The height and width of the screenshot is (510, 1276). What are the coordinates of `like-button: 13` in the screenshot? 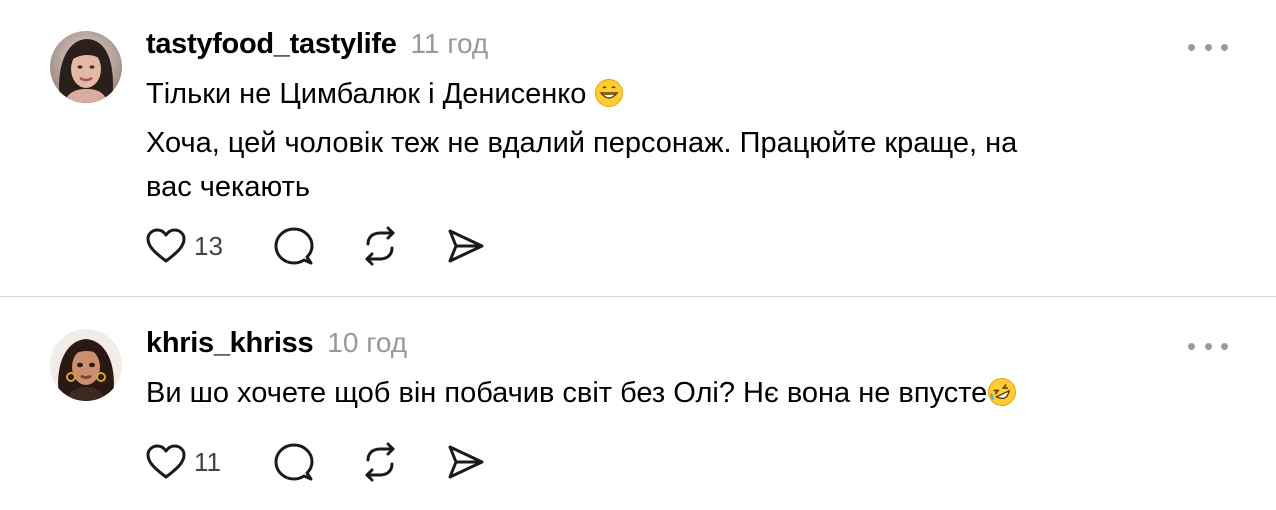 It's located at (210, 246).